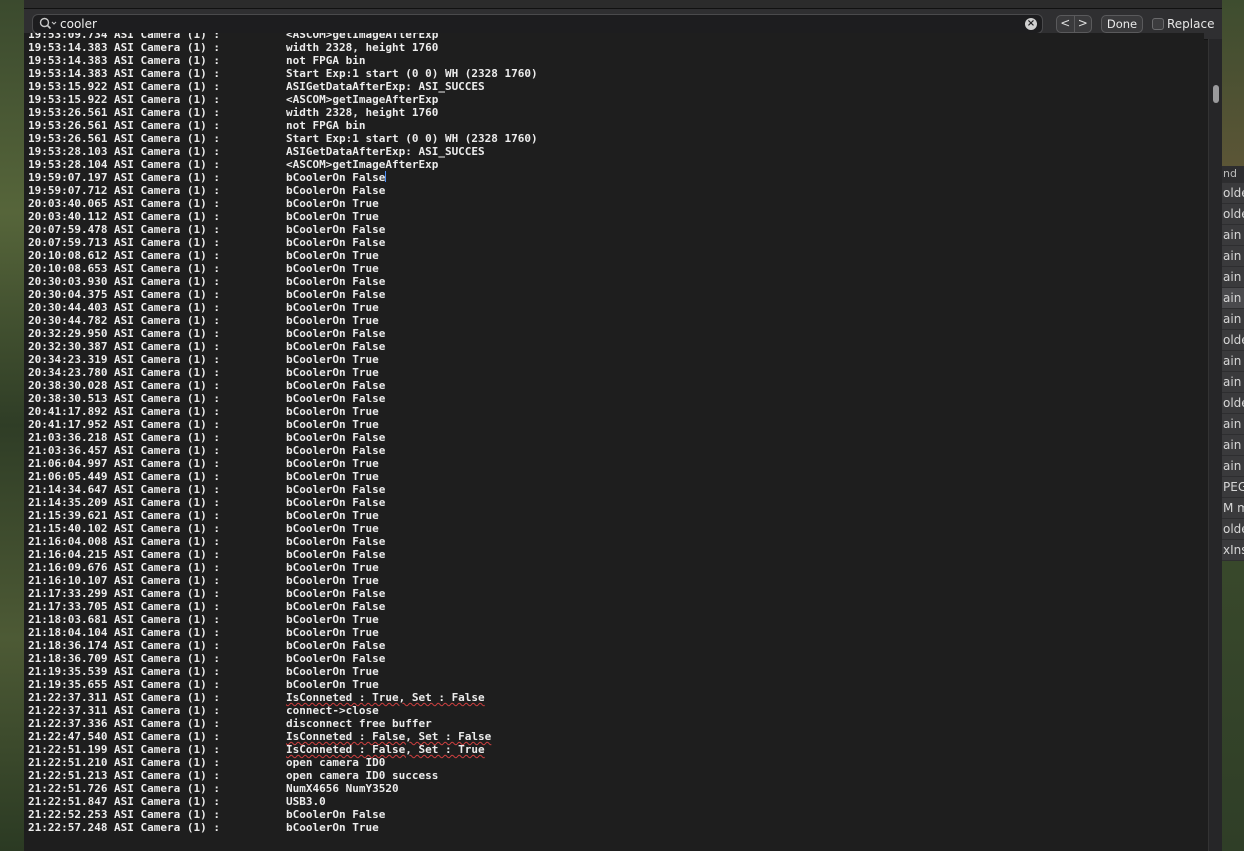 Image resolution: width=1244 pixels, height=851 pixels. What do you see at coordinates (1191, 24) in the screenshot?
I see `replace-label: Replace` at bounding box center [1191, 24].